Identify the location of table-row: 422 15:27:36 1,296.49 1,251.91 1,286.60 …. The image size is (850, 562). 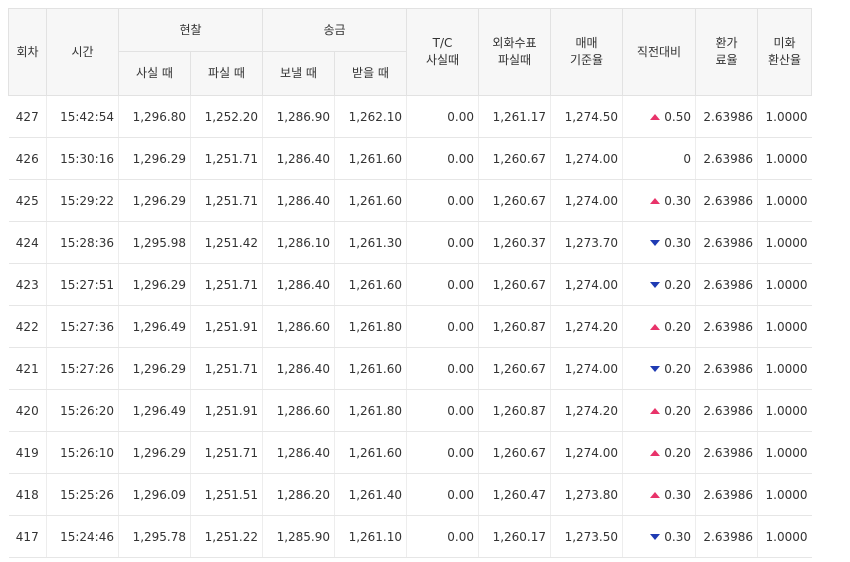
(410, 326).